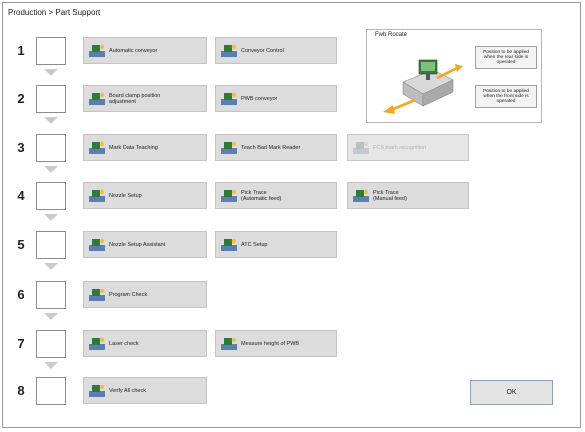  Describe the element at coordinates (271, 147) in the screenshot. I see `button-label: Teach Bad Mark Reader` at that location.